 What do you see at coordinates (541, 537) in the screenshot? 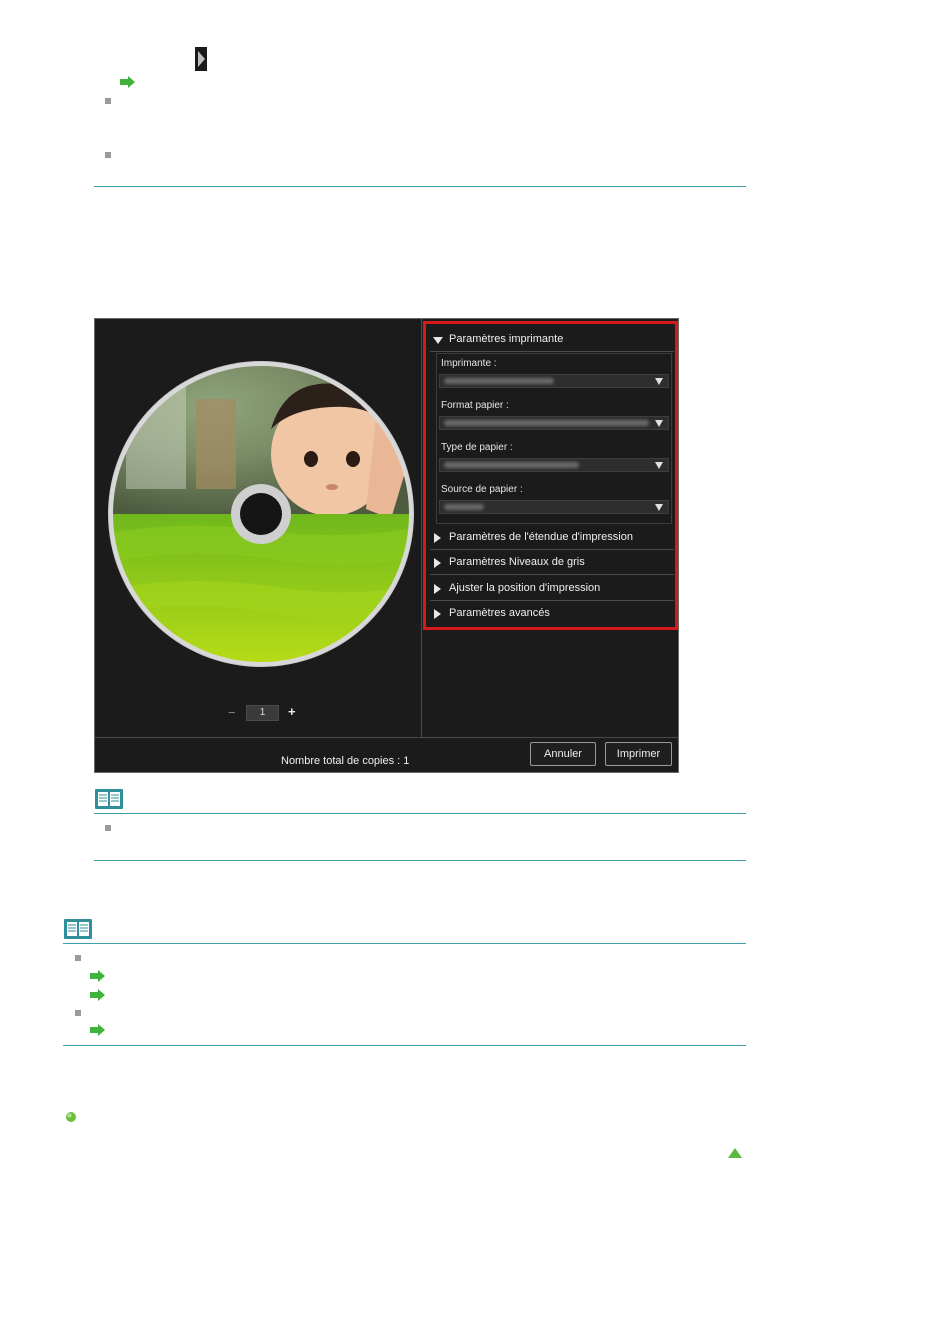
I see `section-print-area-label: Paramètres de l'étendue d'impression` at bounding box center [541, 537].